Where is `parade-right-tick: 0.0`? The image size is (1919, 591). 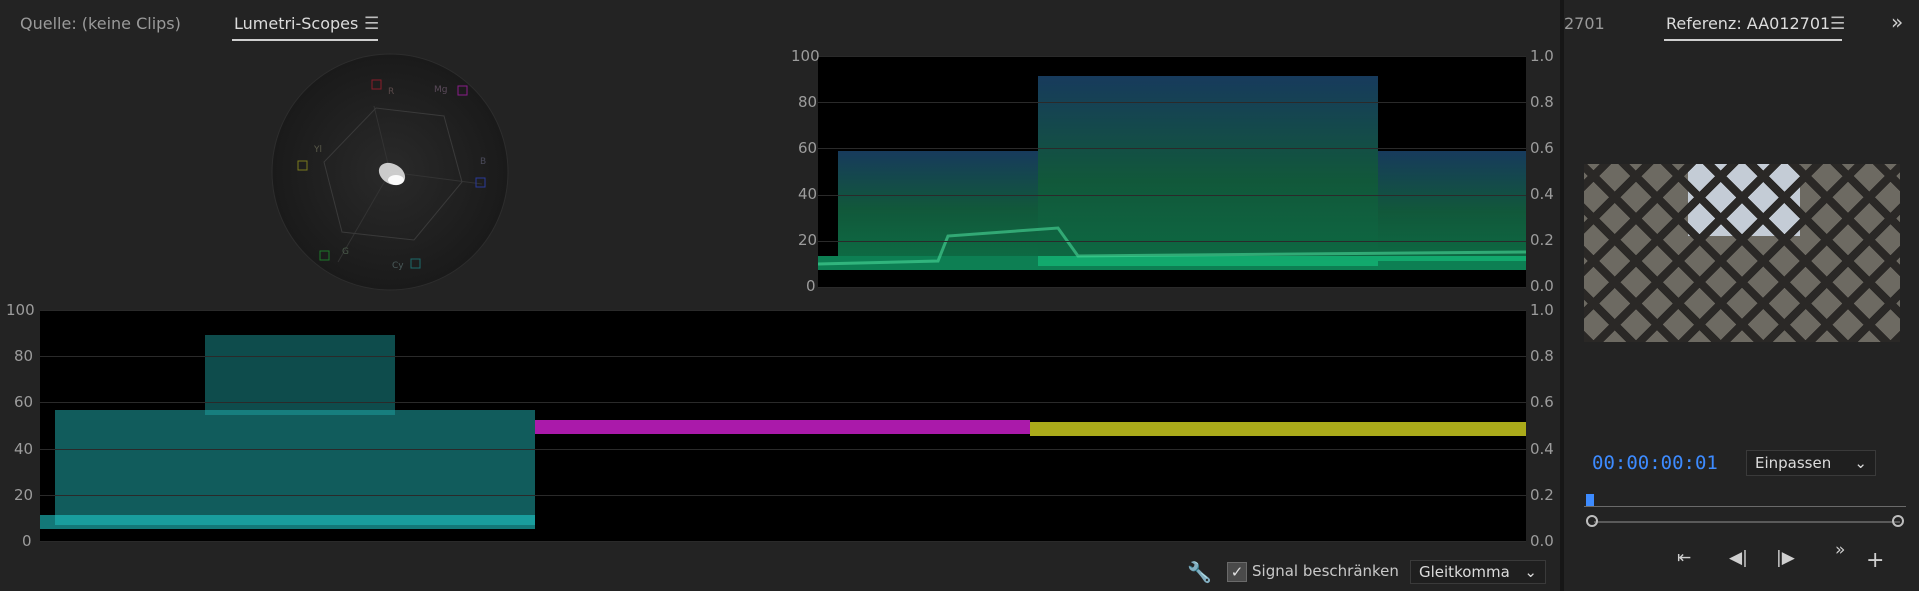 parade-right-tick: 0.0 is located at coordinates (1542, 541).